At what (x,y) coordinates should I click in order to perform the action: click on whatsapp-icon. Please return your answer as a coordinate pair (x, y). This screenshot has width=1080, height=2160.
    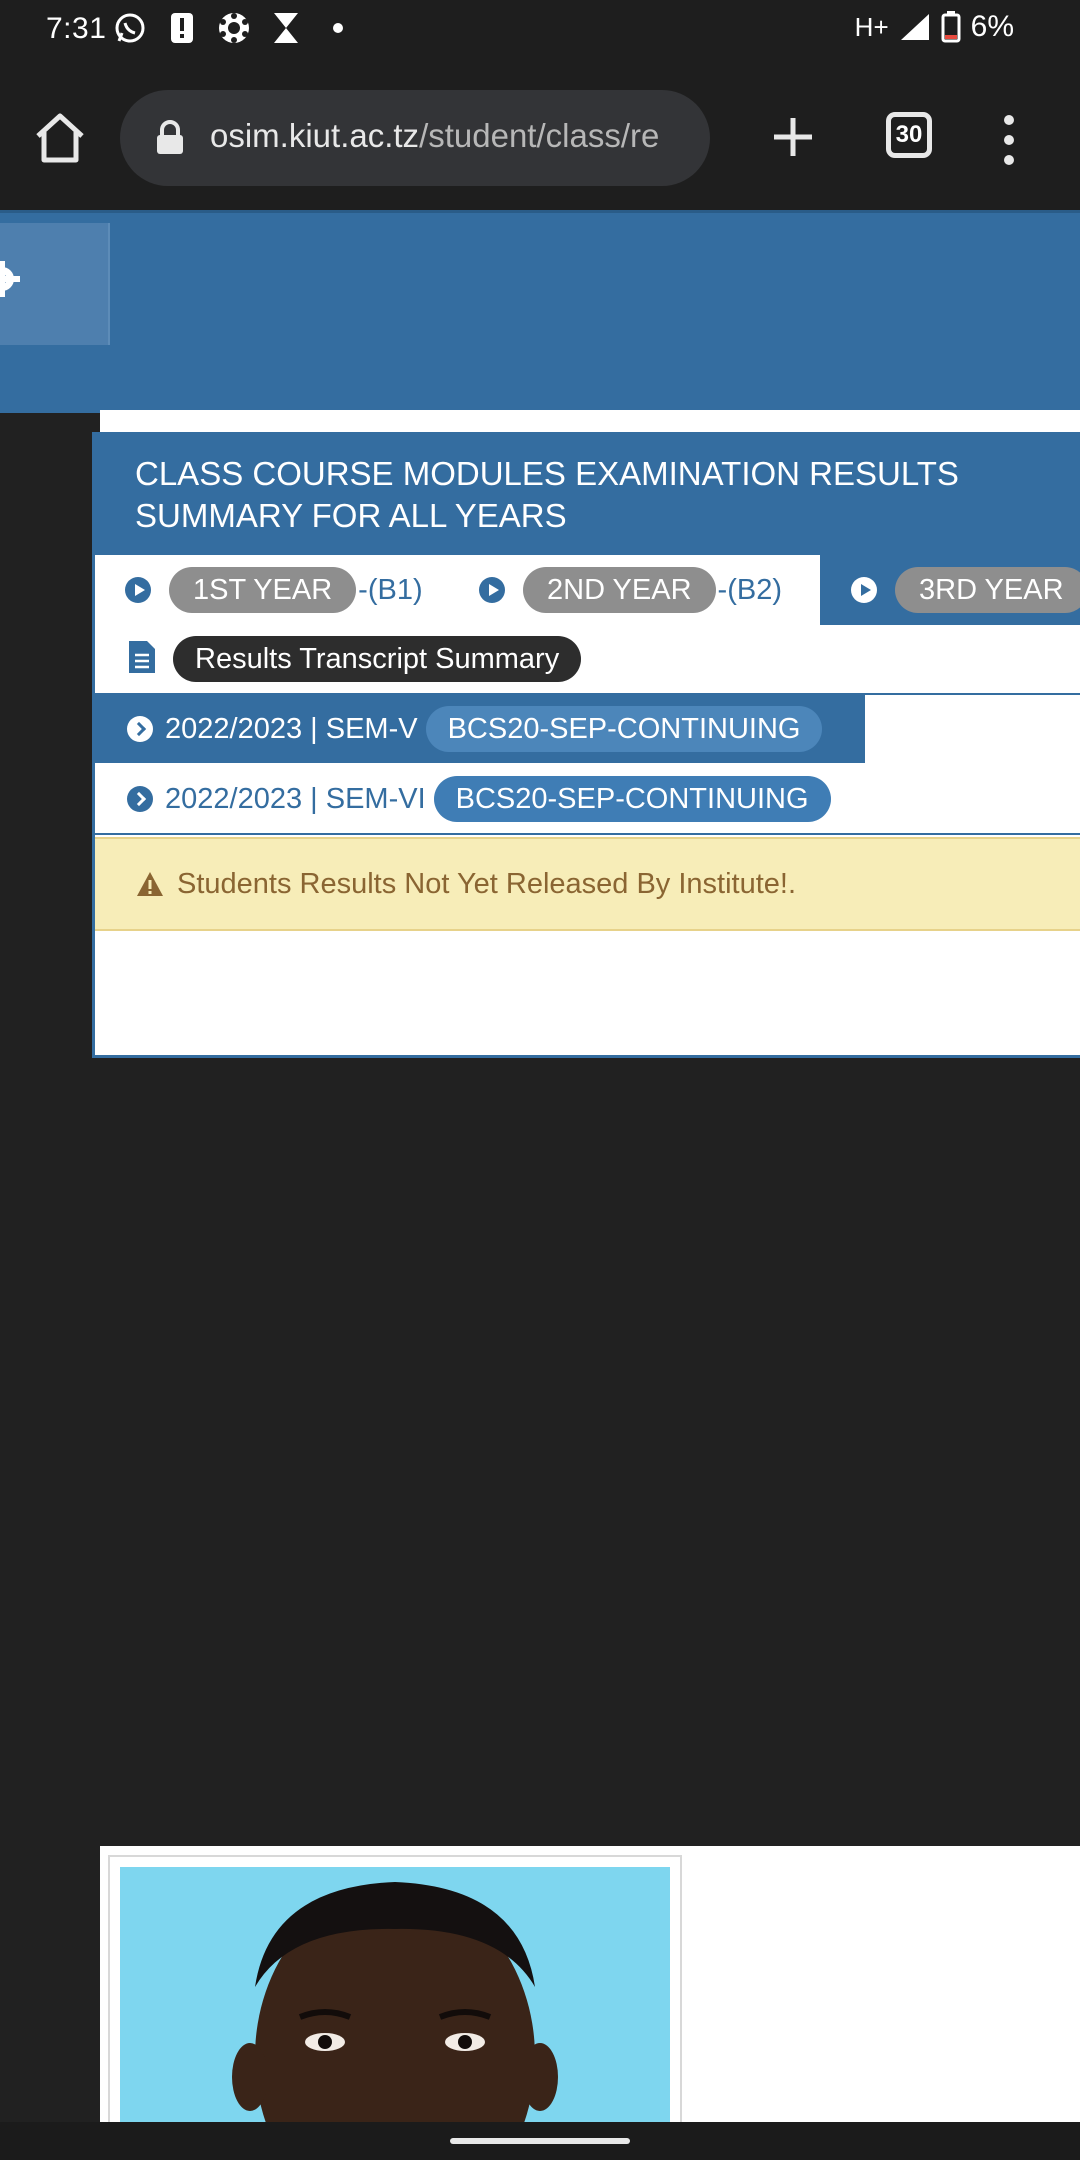
    Looking at the image, I should click on (130, 28).